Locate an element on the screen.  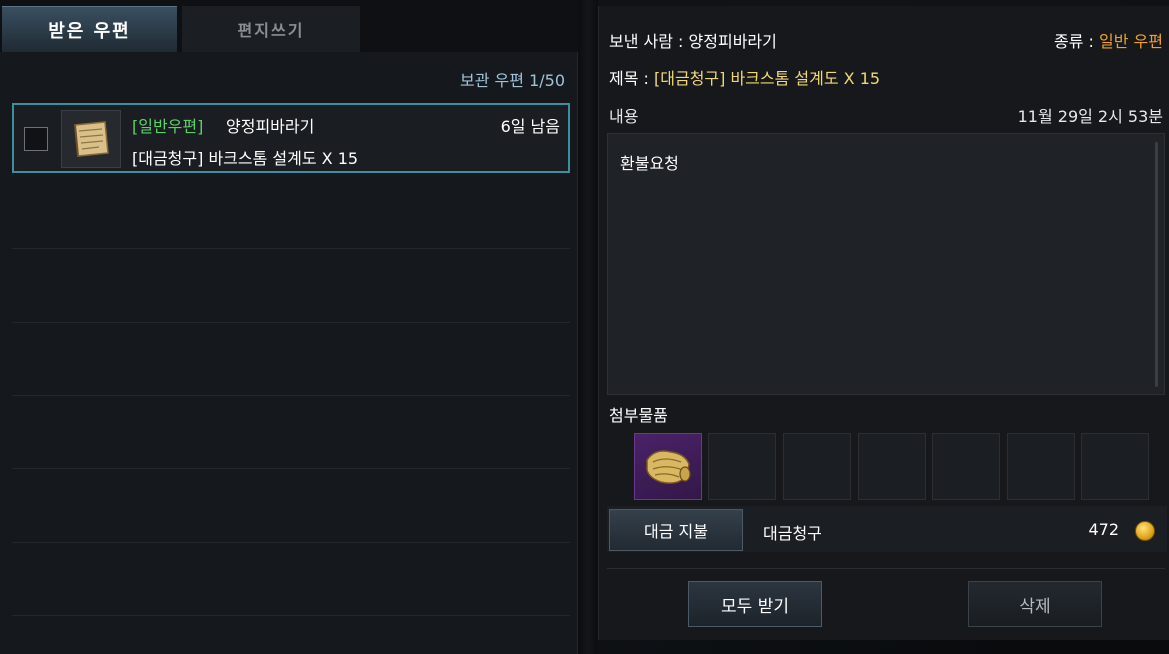
attachments-label: 첨부물품 is located at coordinates (638, 415).